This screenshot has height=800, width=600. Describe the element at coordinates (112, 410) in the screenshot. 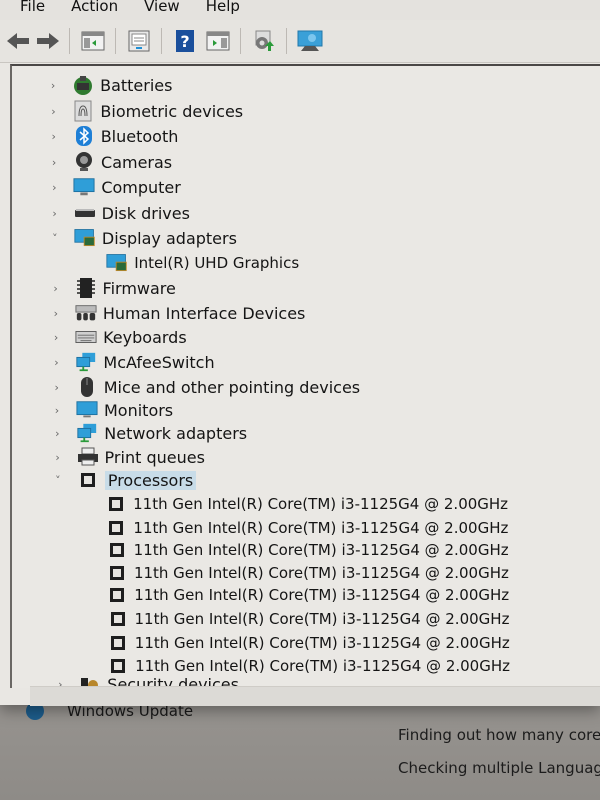

I see `tree-category-monitors: › Monitors` at that location.